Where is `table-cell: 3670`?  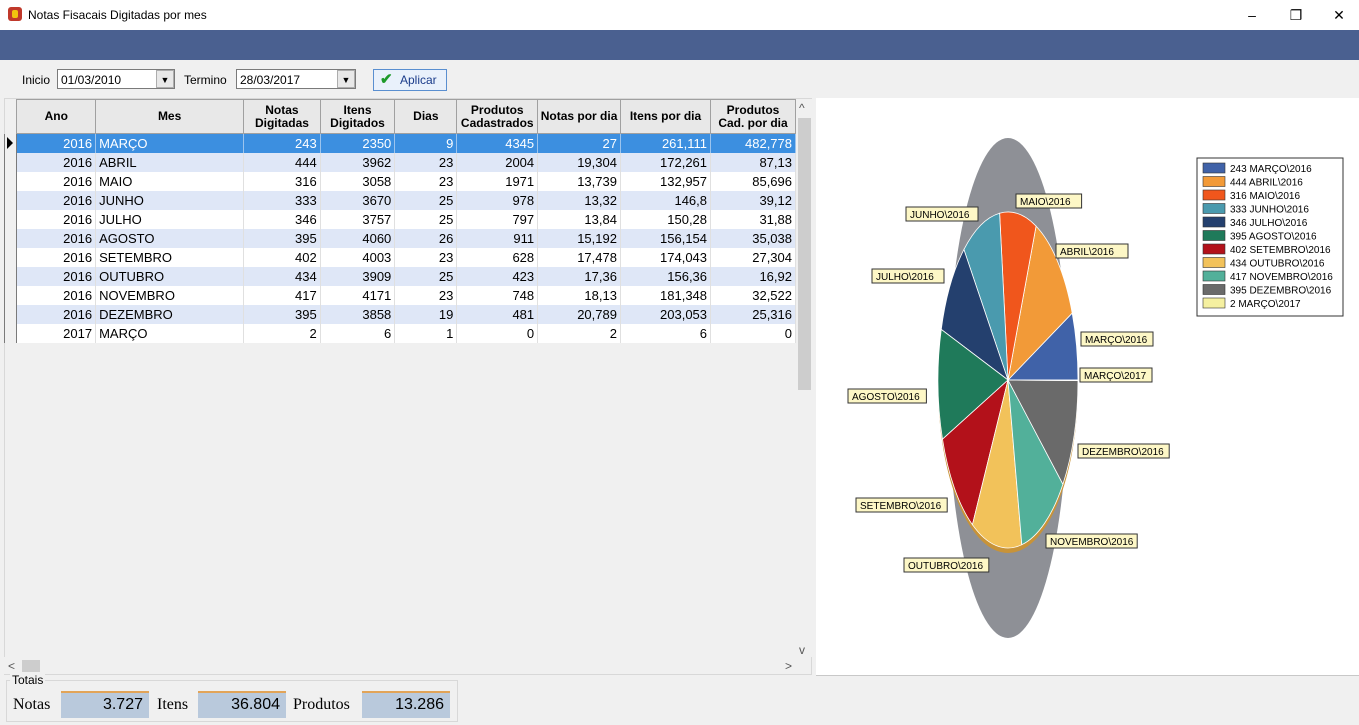
table-cell: 3670 is located at coordinates (358, 200).